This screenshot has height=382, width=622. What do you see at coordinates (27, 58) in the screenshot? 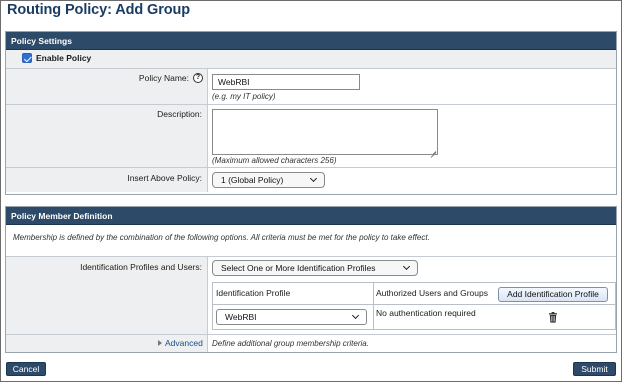
I see `enable-policy-checkbox` at bounding box center [27, 58].